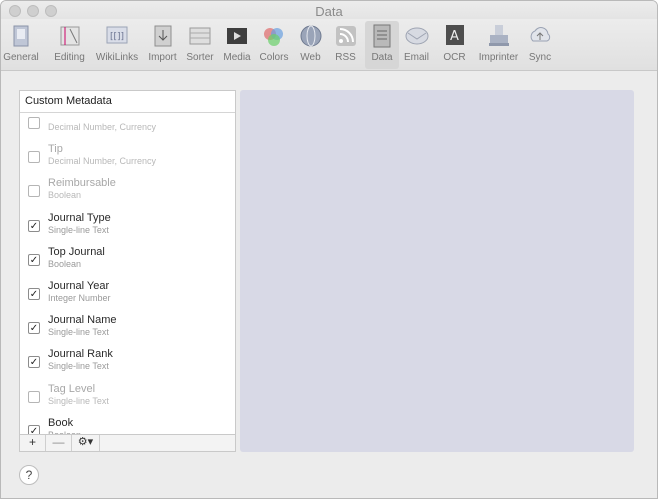 The height and width of the screenshot is (499, 658). I want to click on media-icon, so click(237, 36).